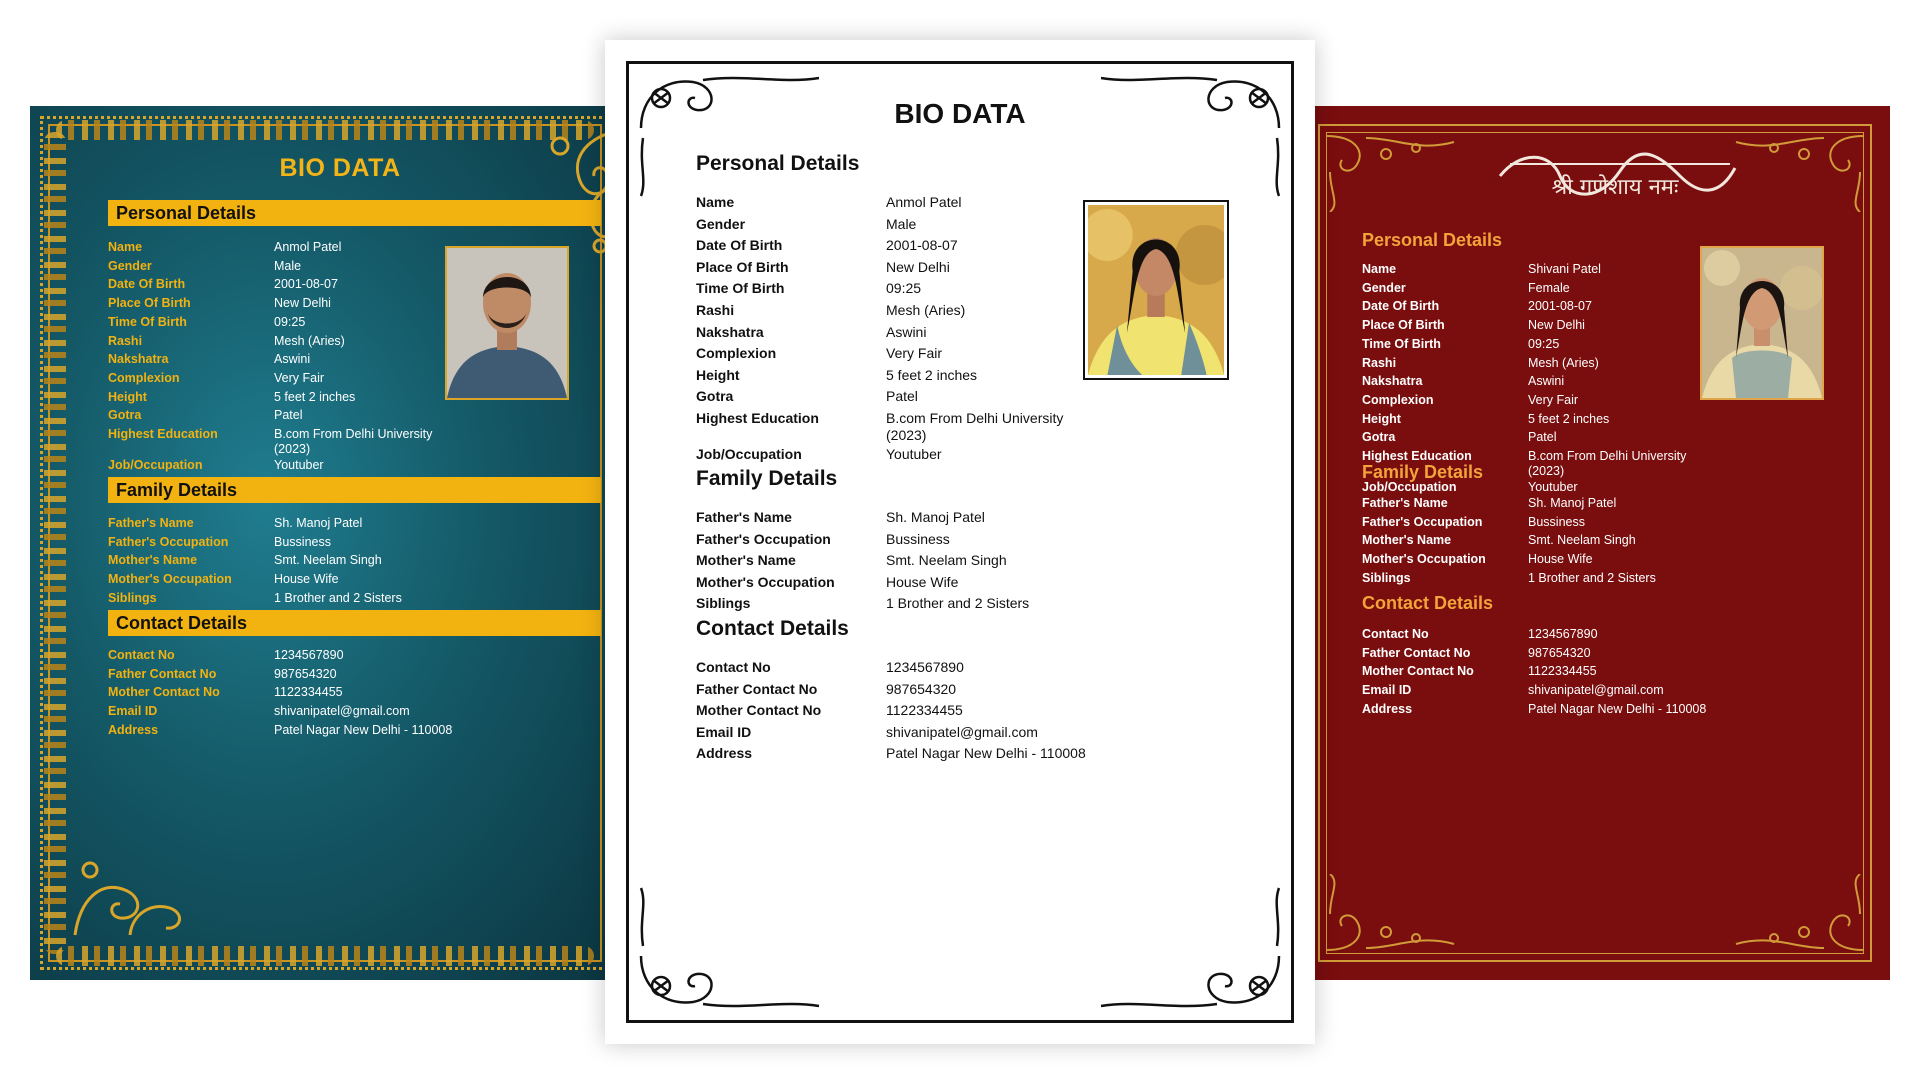 The image size is (1920, 1080). I want to click on detail-value: Female, so click(1549, 287).